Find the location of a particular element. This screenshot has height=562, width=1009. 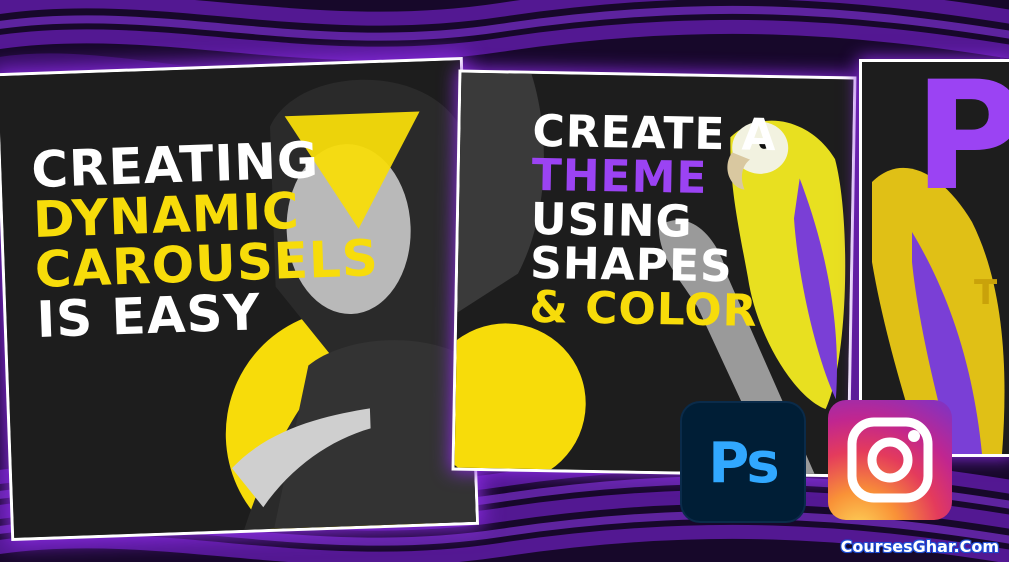

site-watermark: CoursesGhar.Com is located at coordinates (919, 546).